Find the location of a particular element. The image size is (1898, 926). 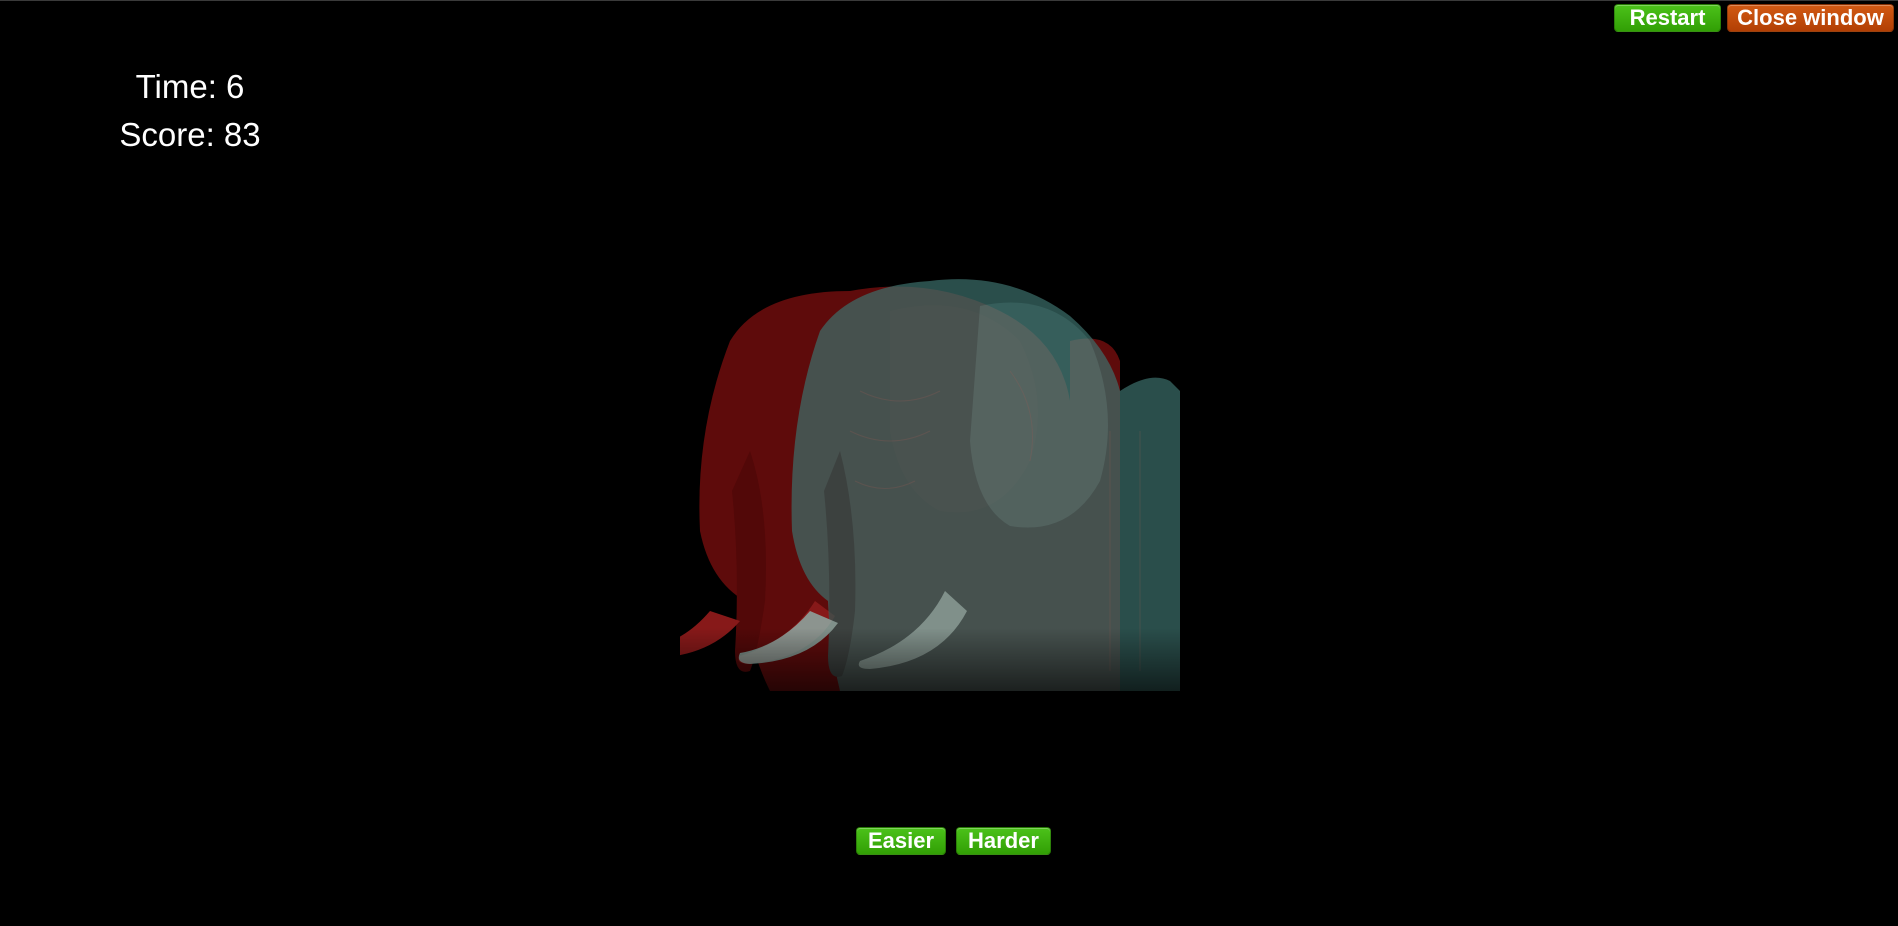

restart-button: Restart is located at coordinates (1667, 18).